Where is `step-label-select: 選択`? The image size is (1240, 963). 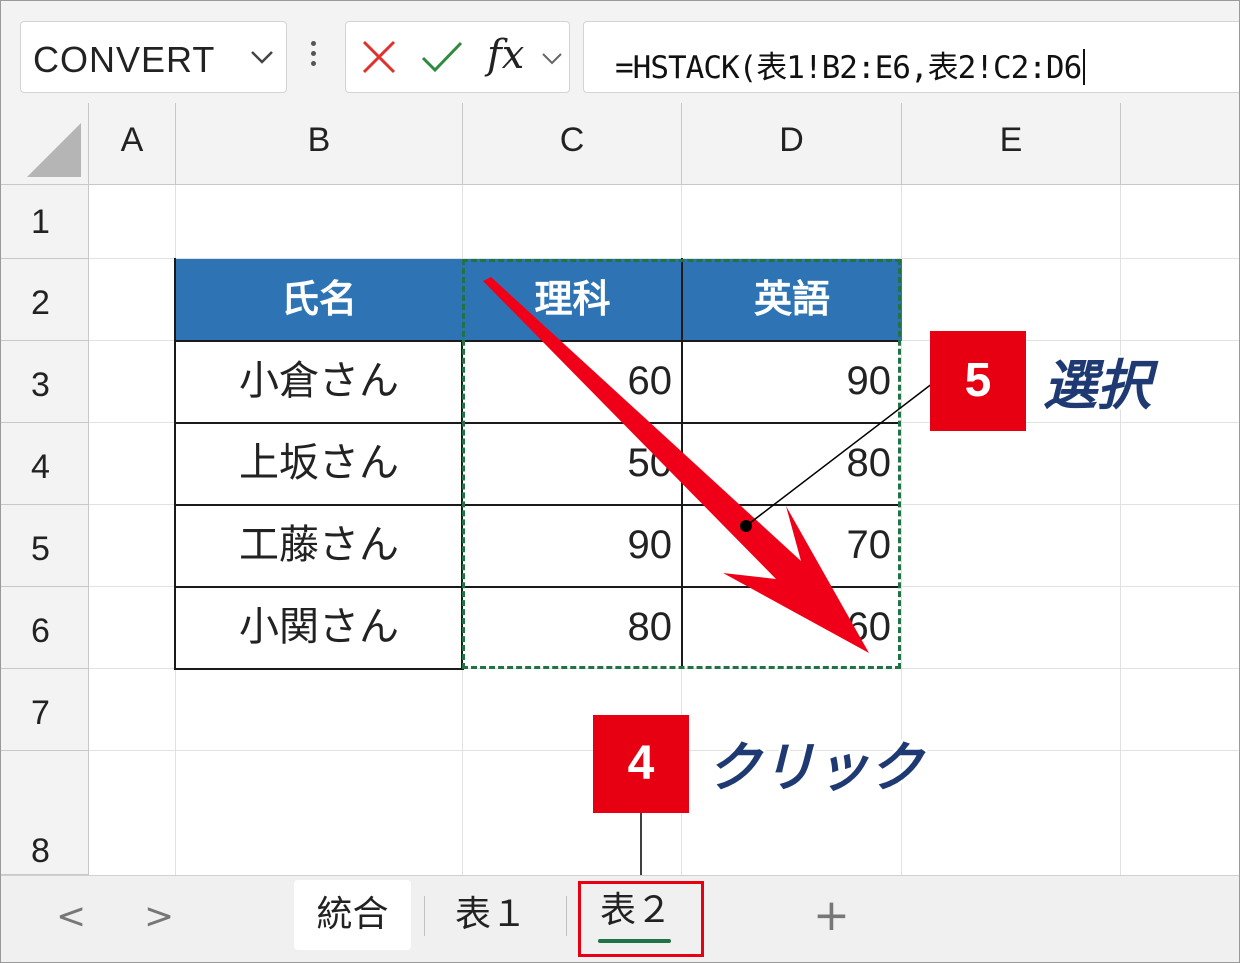 step-label-select: 選択 is located at coordinates (1097, 385).